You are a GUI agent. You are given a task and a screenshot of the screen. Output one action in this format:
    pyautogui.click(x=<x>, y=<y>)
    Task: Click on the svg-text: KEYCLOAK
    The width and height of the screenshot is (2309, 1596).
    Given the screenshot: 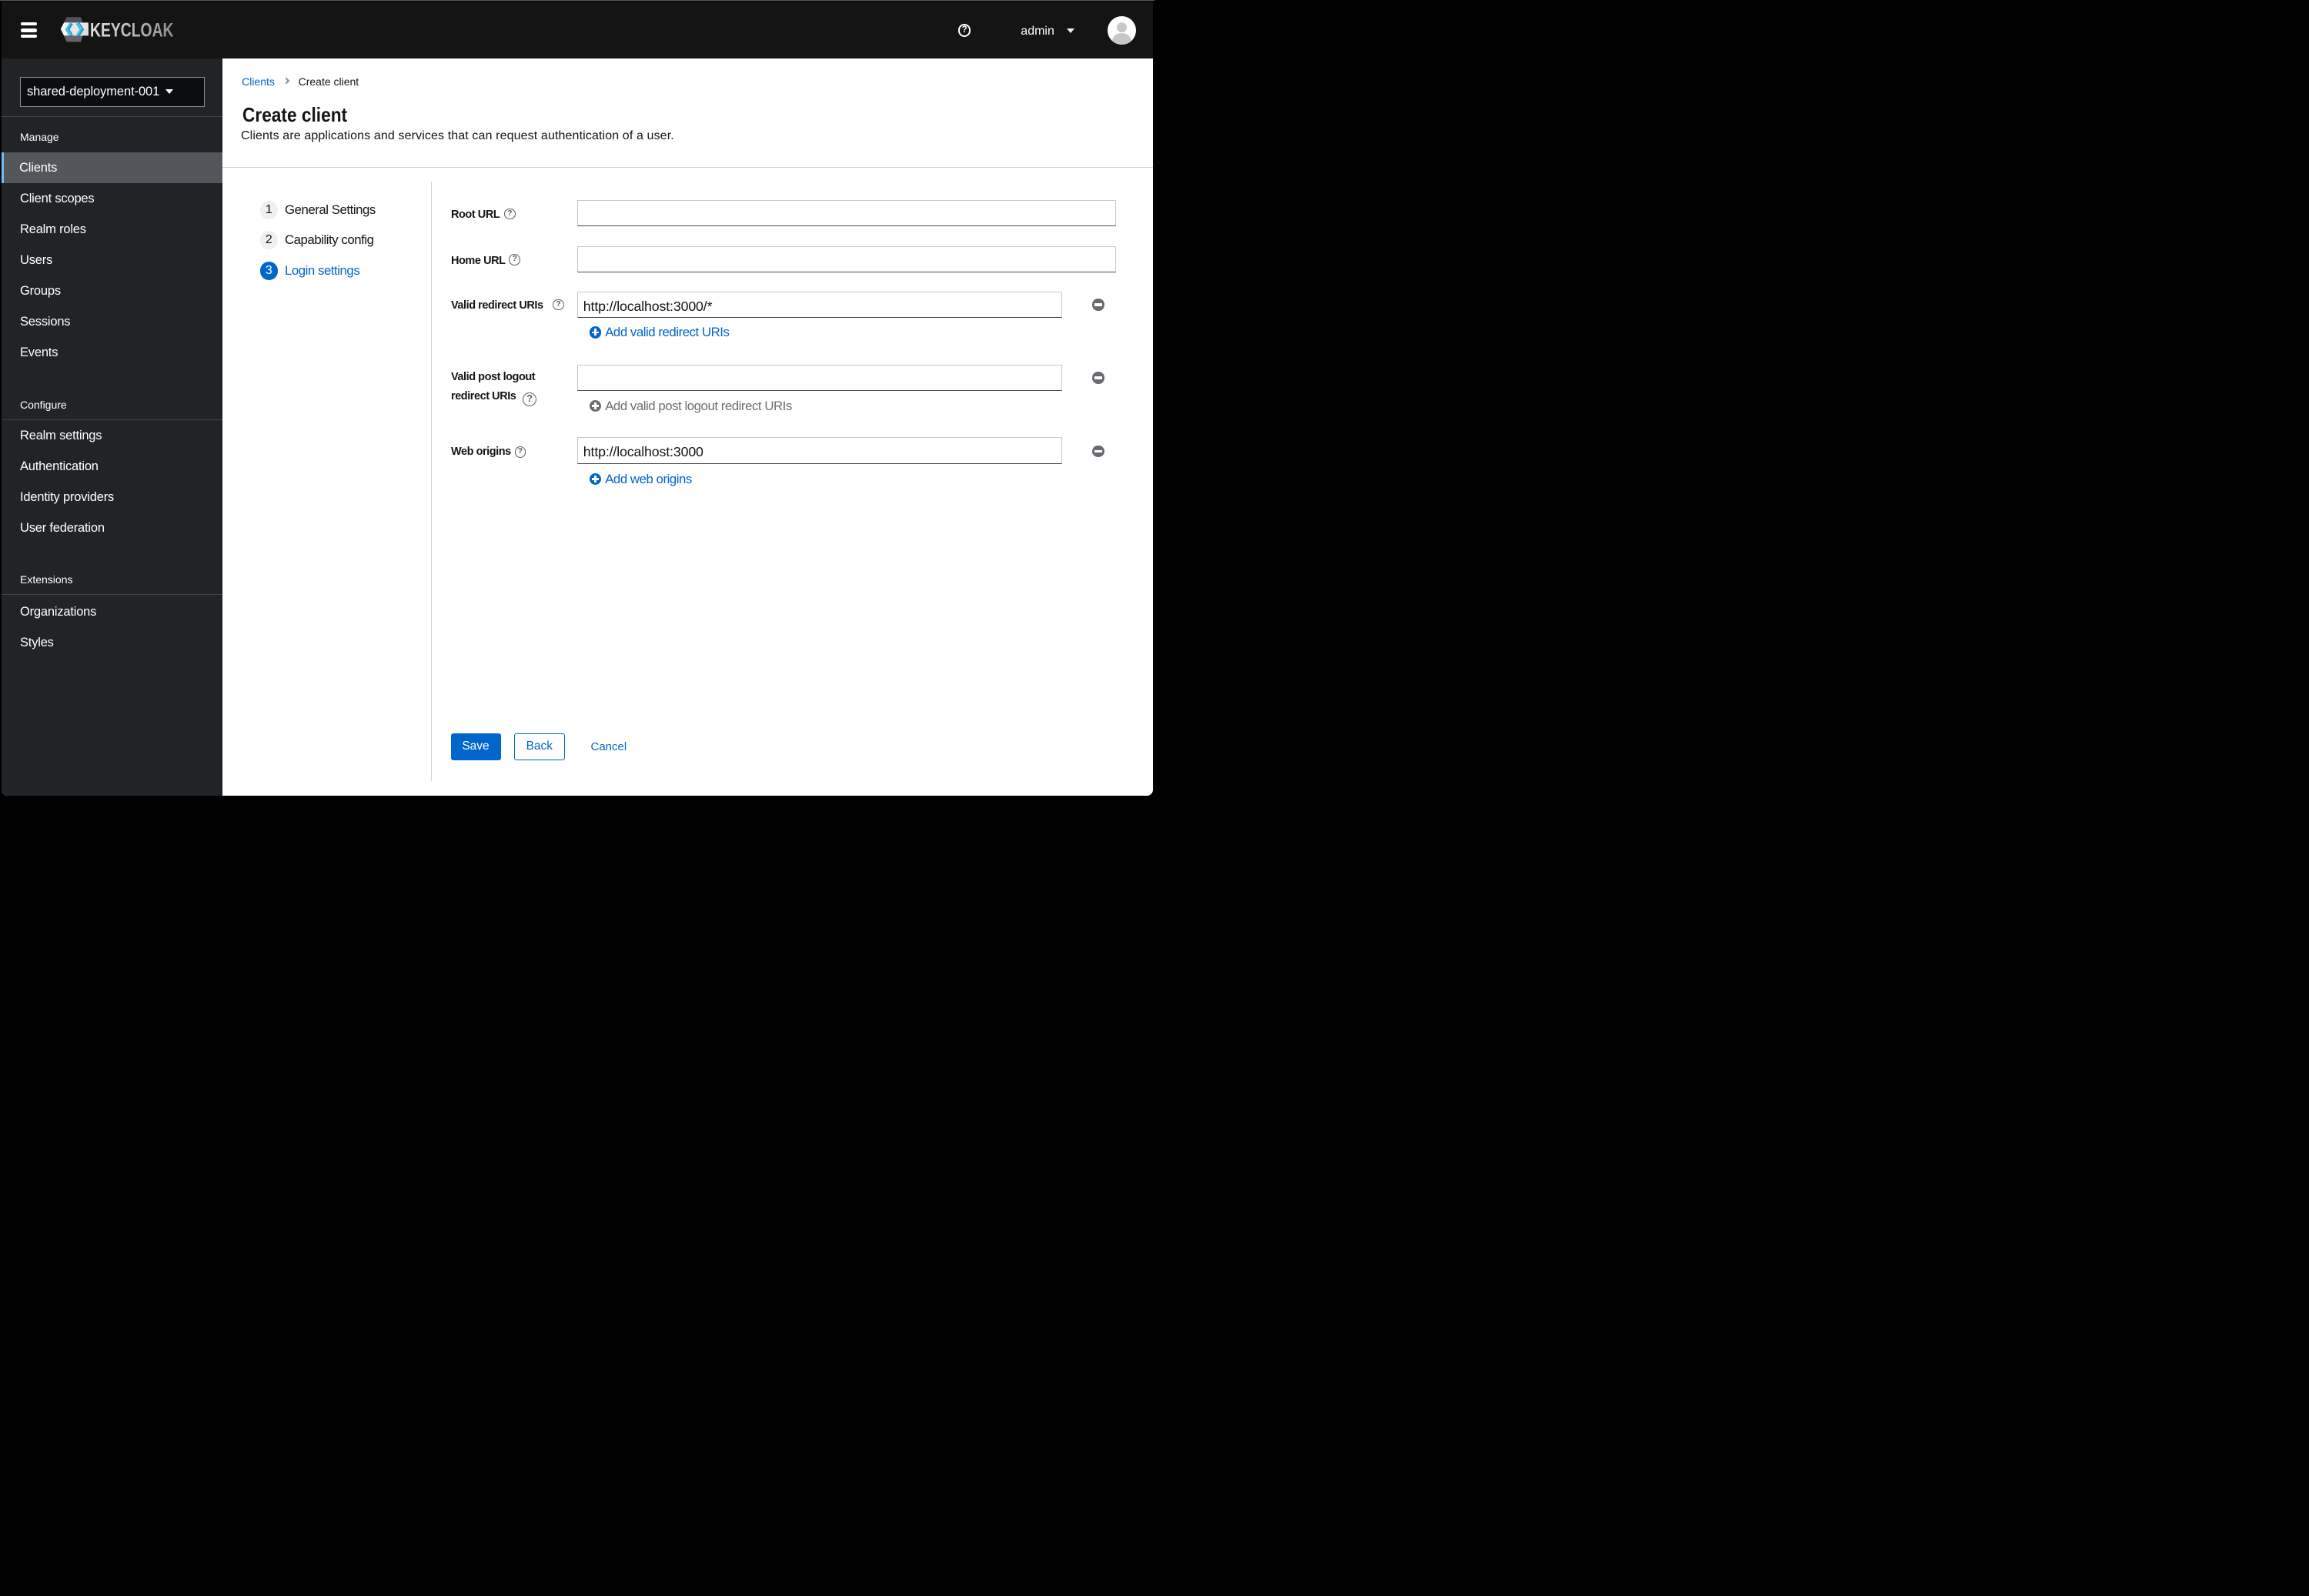 What is the action you would take?
    pyautogui.click(x=132, y=30)
    